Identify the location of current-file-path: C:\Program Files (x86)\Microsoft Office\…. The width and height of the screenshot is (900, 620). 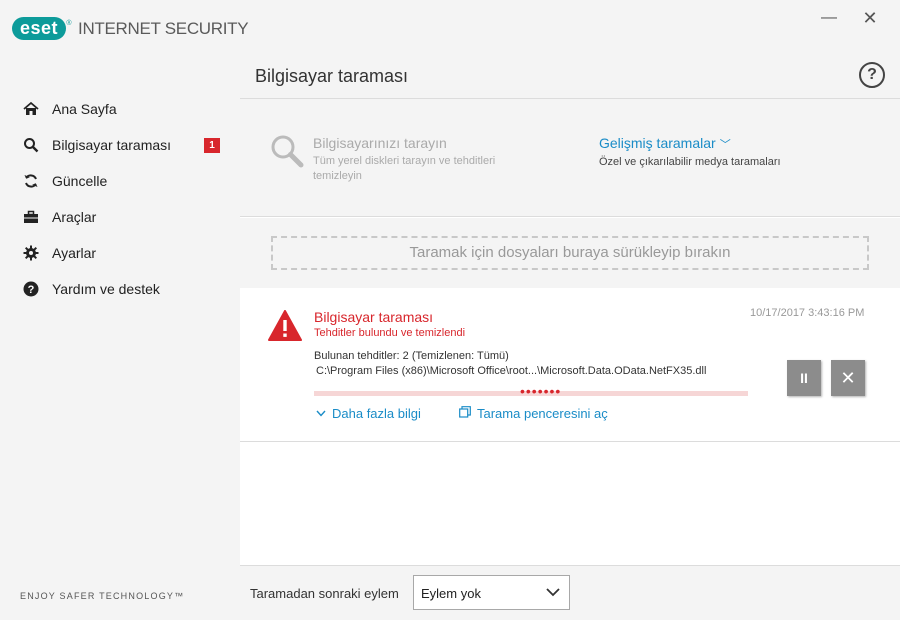
(511, 371).